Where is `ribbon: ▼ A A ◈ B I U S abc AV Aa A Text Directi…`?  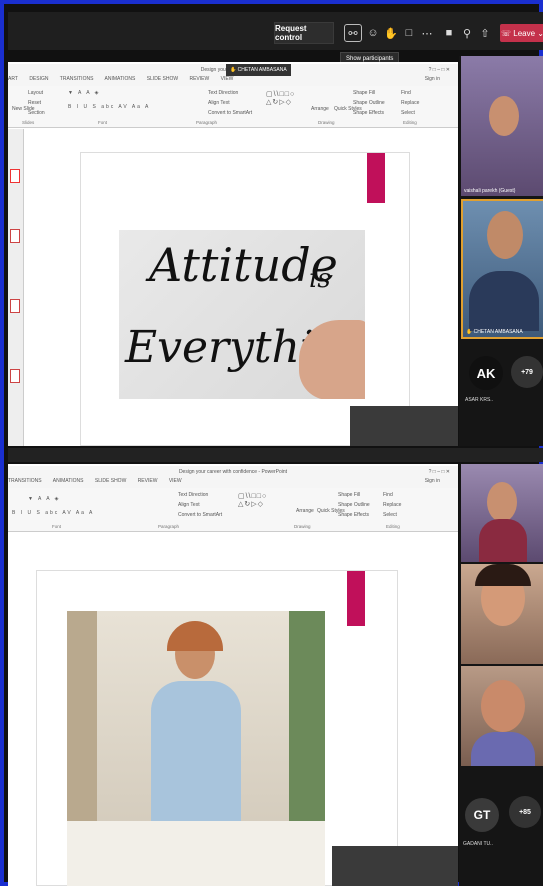 ribbon: ▼ A A ◈ B I U S abc AV Aa A Text Directi… is located at coordinates (233, 510).